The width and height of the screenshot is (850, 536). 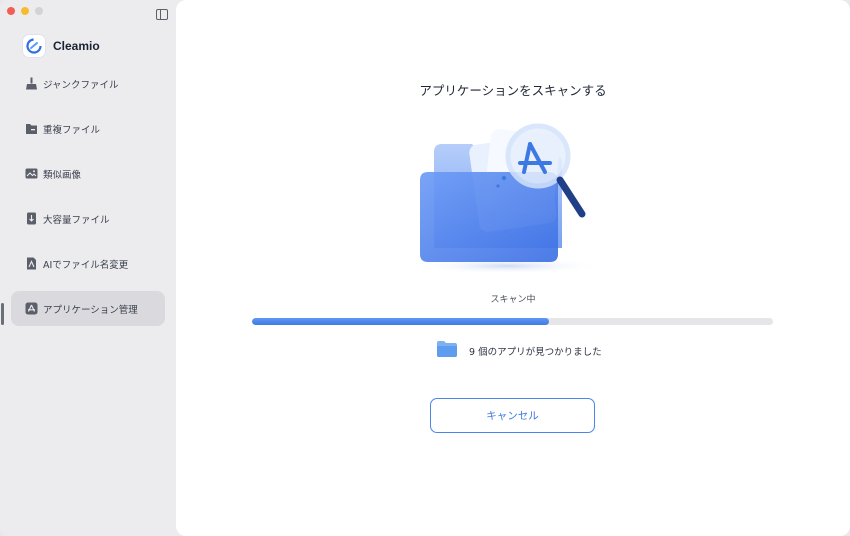 I want to click on sidebar-item-junk-files: ジャンクファイル, so click(x=88, y=83).